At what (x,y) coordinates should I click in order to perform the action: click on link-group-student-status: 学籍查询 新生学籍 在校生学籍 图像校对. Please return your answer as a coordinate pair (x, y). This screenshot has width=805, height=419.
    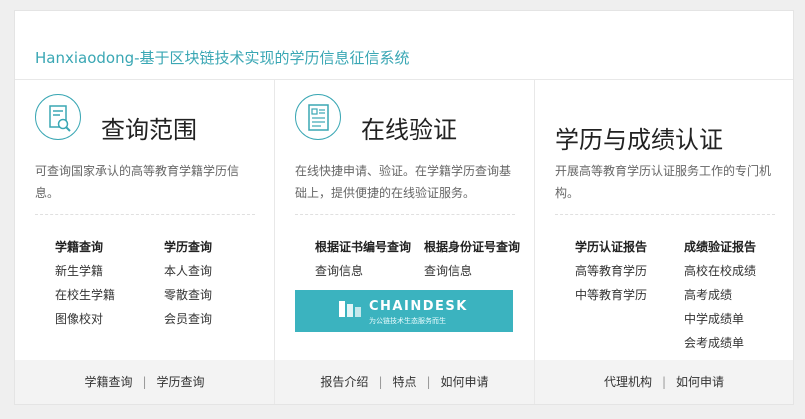
    Looking at the image, I should click on (85, 283).